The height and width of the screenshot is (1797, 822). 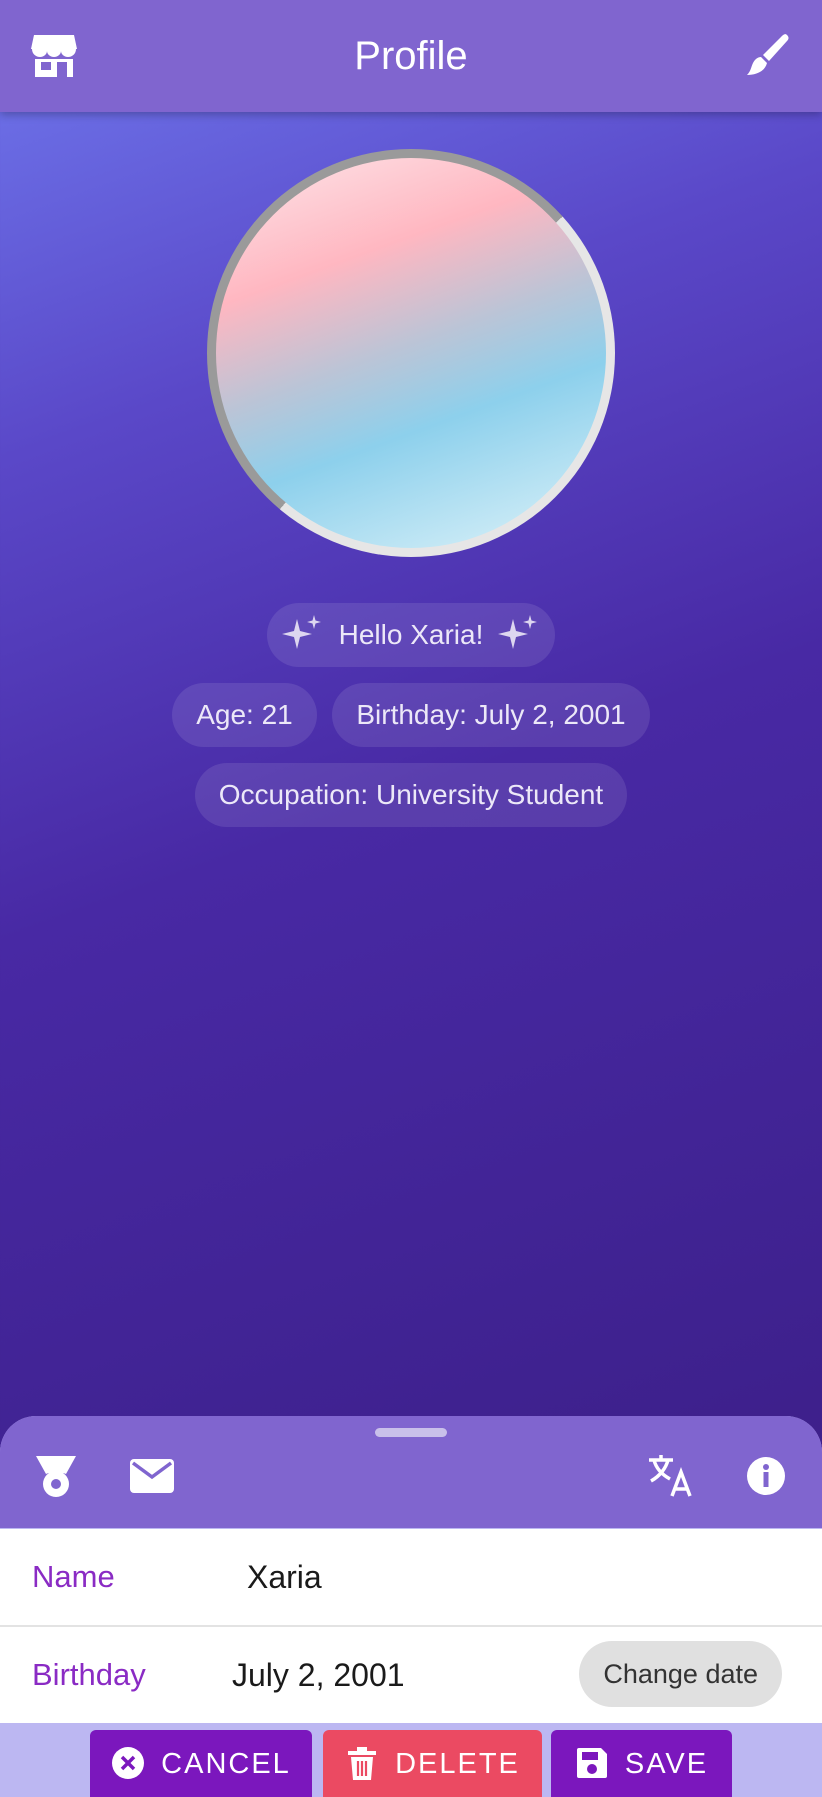 I want to click on drag-handle, so click(x=411, y=1432).